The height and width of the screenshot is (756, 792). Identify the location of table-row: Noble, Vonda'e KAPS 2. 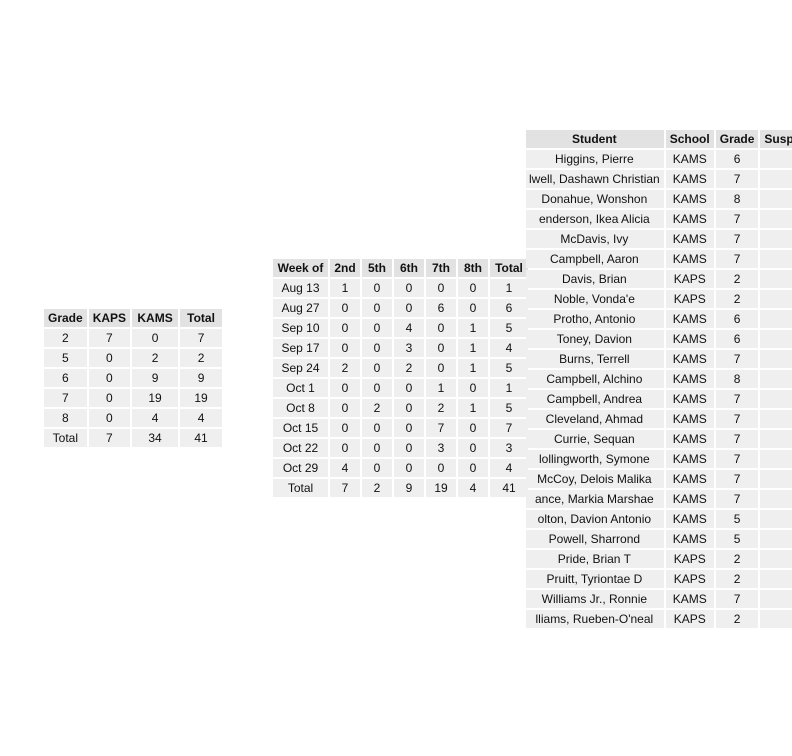
(659, 299).